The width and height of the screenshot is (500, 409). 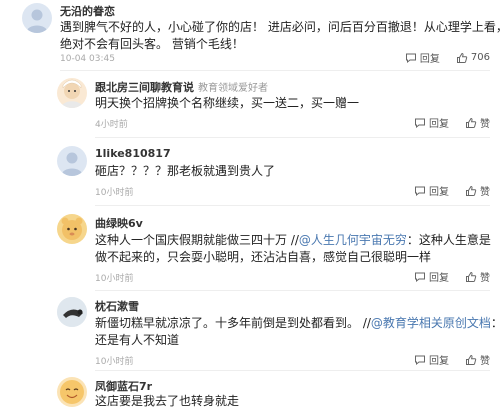 I want to click on like-button: 706, so click(x=473, y=58).